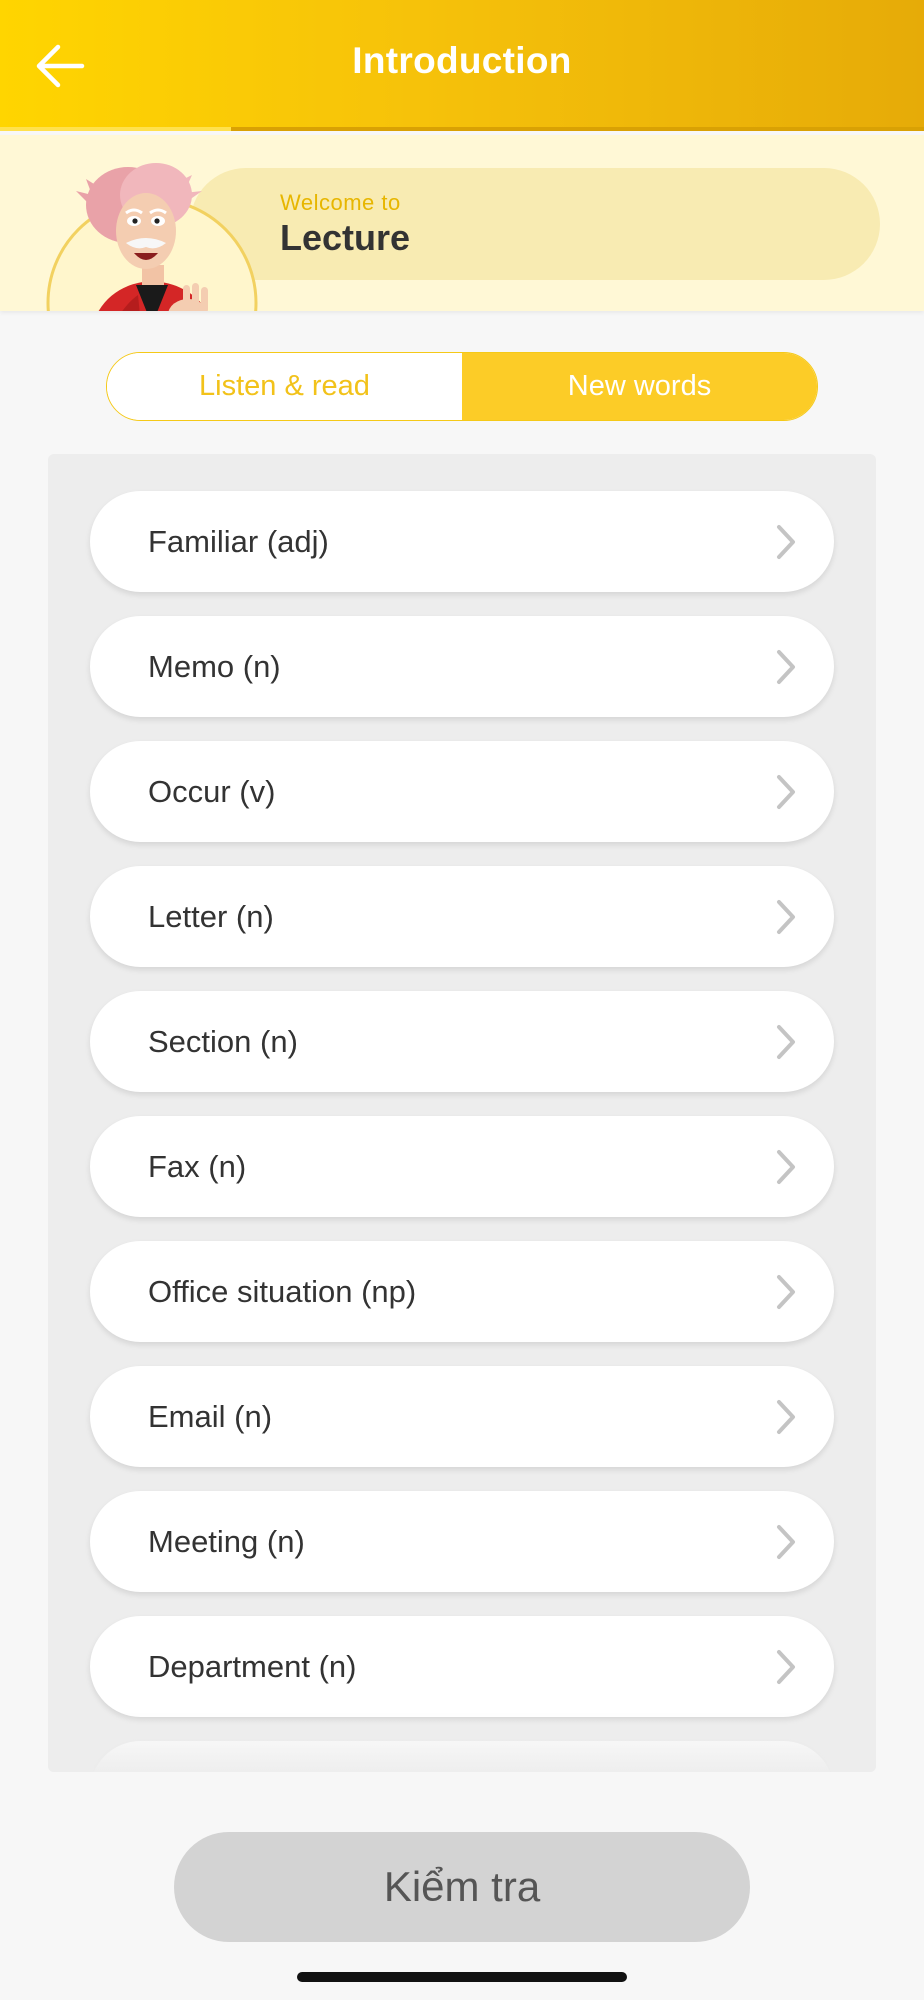 The width and height of the screenshot is (924, 2000). What do you see at coordinates (462, 666) in the screenshot?
I see `list-item-memo: Memo (n)` at bounding box center [462, 666].